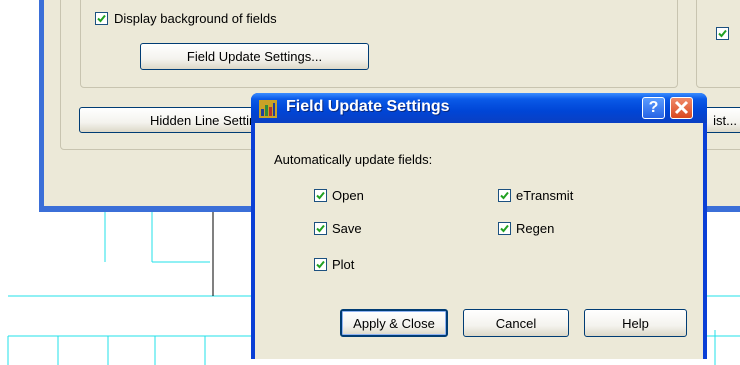 This screenshot has height=365, width=740. What do you see at coordinates (516, 323) in the screenshot?
I see `cancel-button: Cancel` at bounding box center [516, 323].